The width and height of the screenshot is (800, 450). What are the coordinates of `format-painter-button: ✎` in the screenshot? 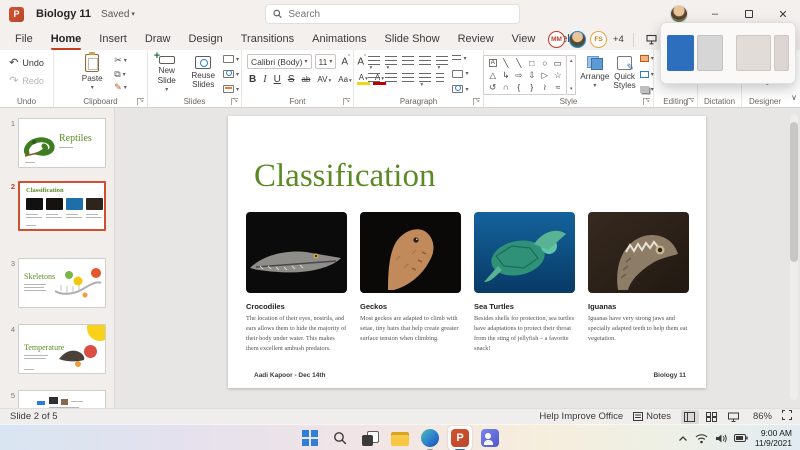 It's located at (120, 87).